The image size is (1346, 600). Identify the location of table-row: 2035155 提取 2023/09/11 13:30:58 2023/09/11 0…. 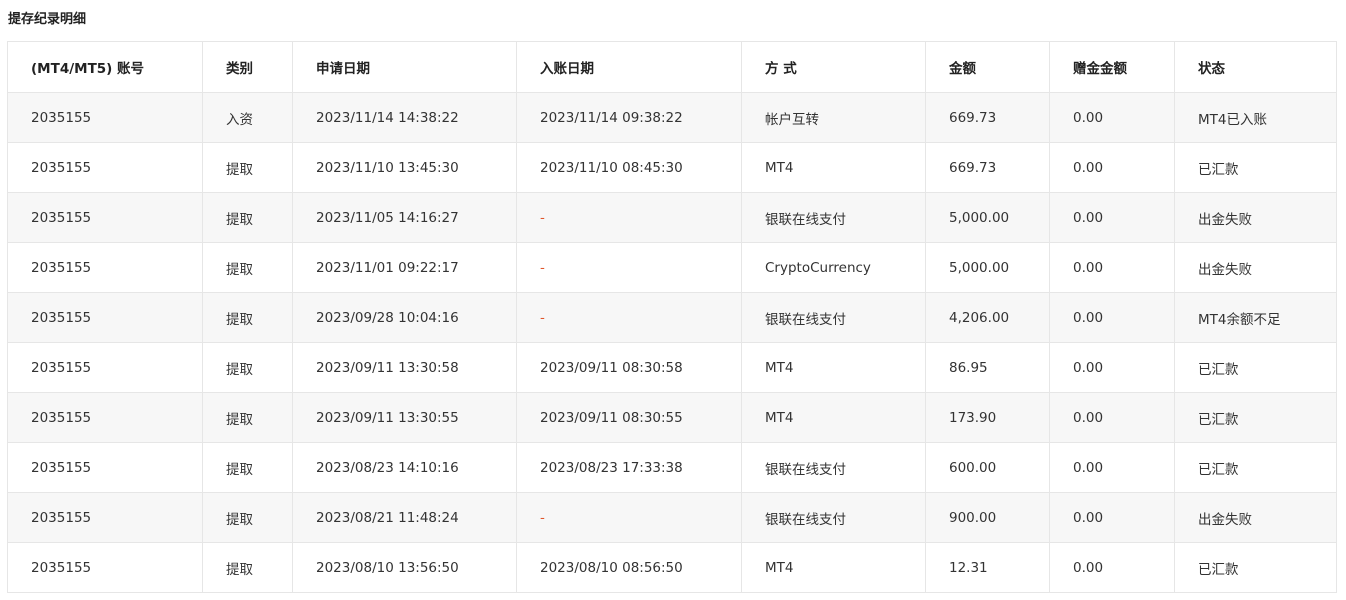
(672, 367).